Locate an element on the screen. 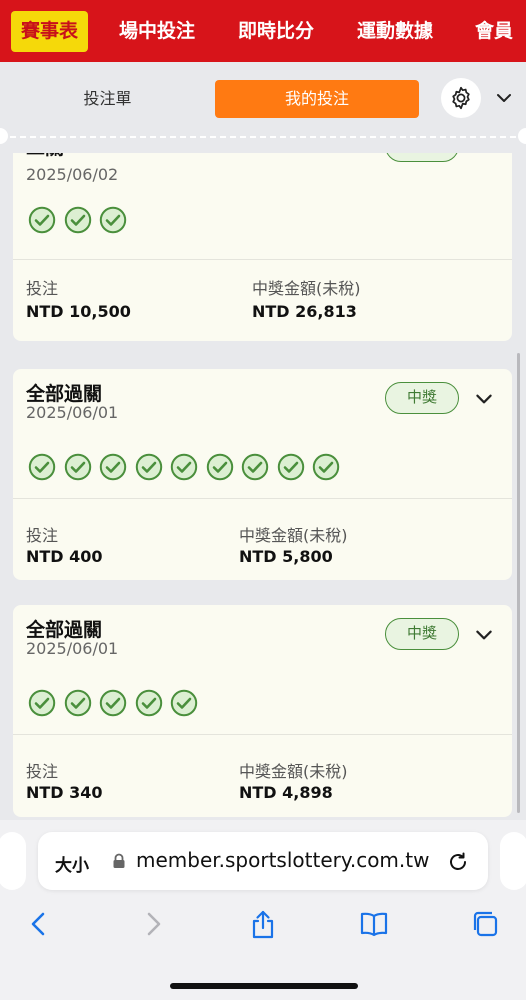 This screenshot has height=1000, width=526. text-size-button: 大小 is located at coordinates (72, 863).